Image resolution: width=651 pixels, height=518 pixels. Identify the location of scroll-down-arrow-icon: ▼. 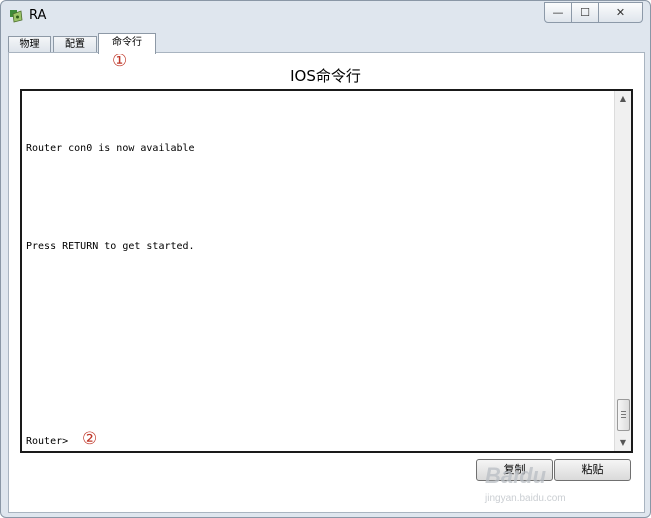
(623, 443).